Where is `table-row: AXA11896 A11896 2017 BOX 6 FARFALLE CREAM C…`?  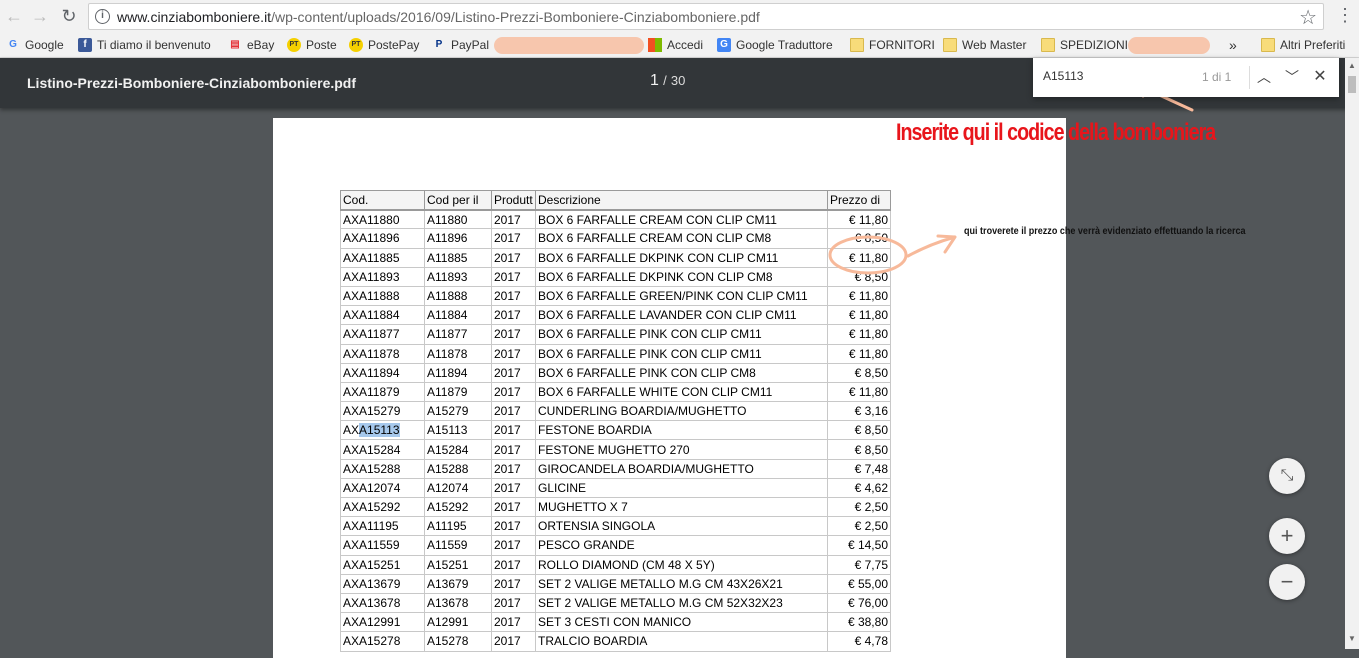 table-row: AXA11896 A11896 2017 BOX 6 FARFALLE CREAM C… is located at coordinates (615, 238).